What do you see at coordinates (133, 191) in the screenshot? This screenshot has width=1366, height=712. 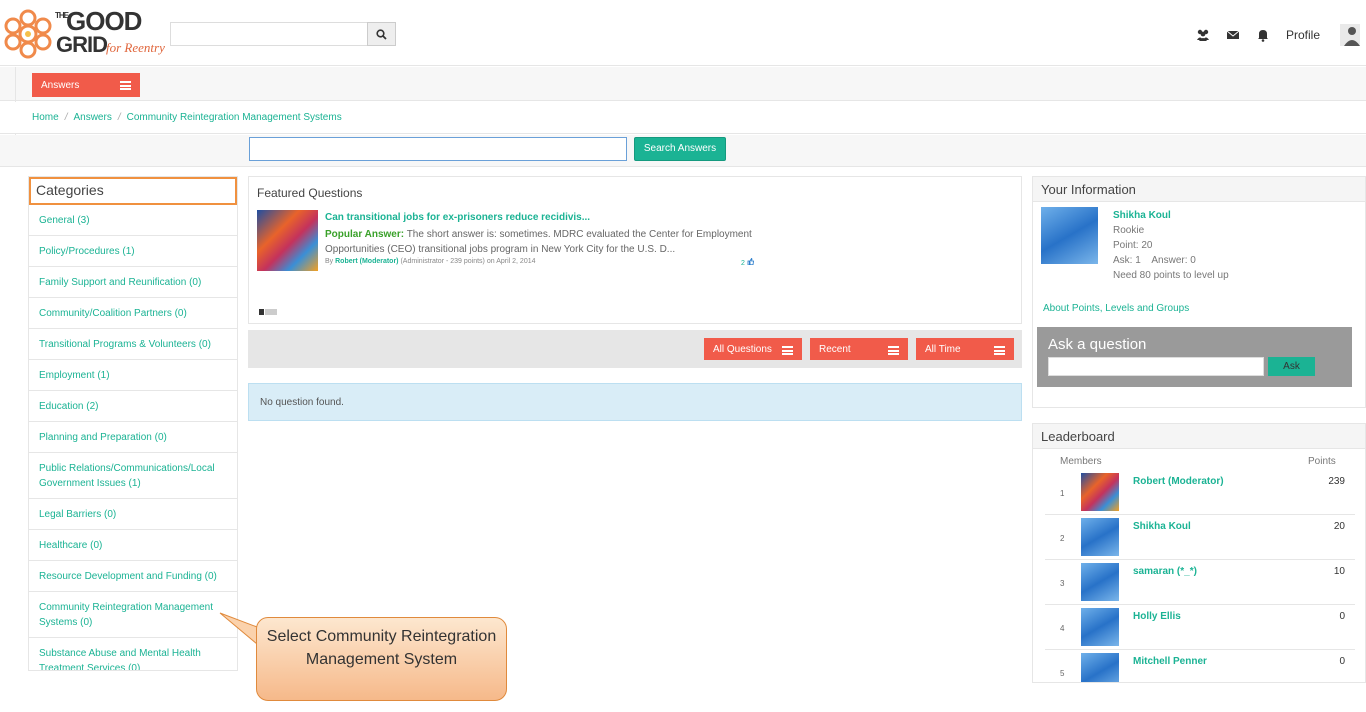 I see `categories-title: Categories` at bounding box center [133, 191].